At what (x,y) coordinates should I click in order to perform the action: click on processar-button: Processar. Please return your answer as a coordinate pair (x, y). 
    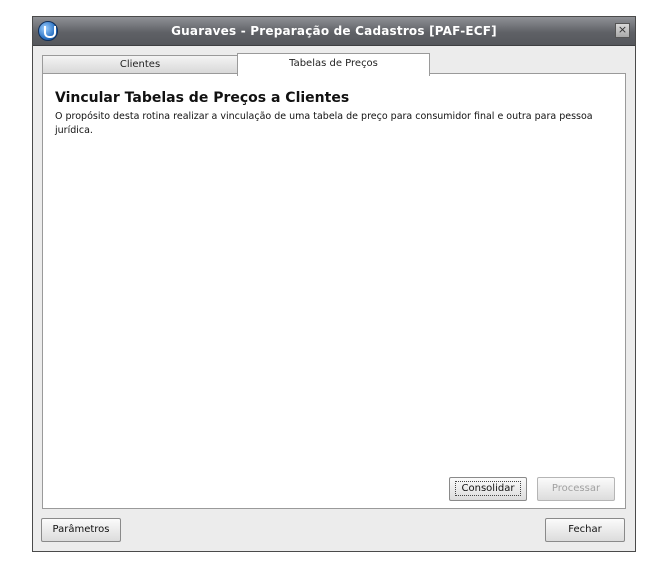
    Looking at the image, I should click on (576, 489).